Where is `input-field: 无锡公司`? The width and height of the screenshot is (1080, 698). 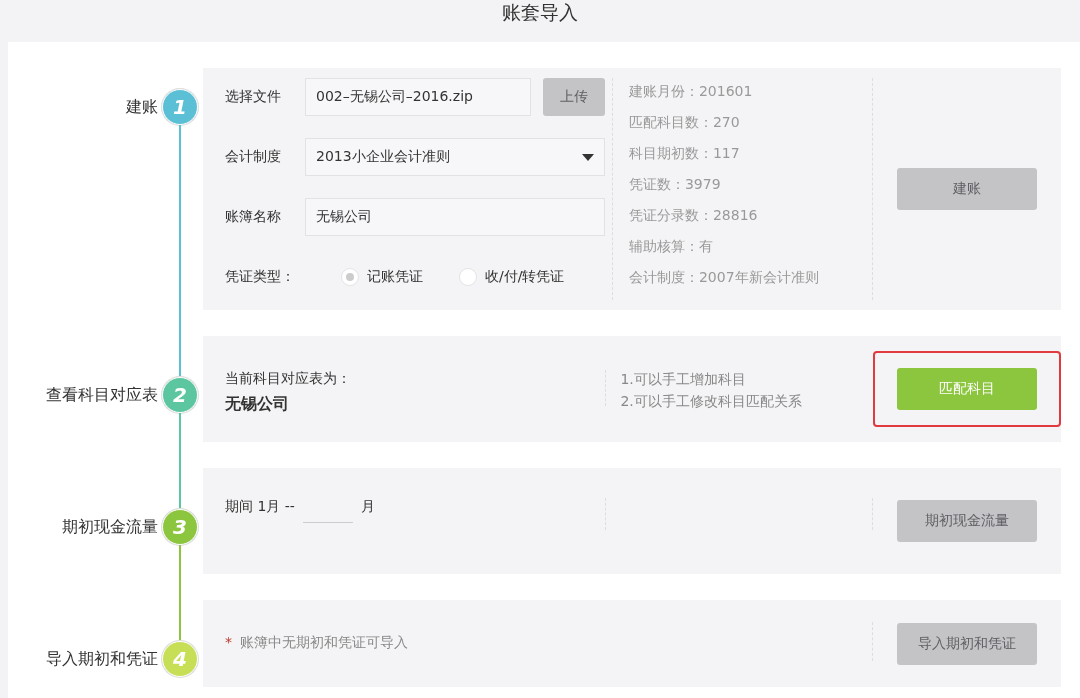 input-field: 无锡公司 is located at coordinates (455, 217).